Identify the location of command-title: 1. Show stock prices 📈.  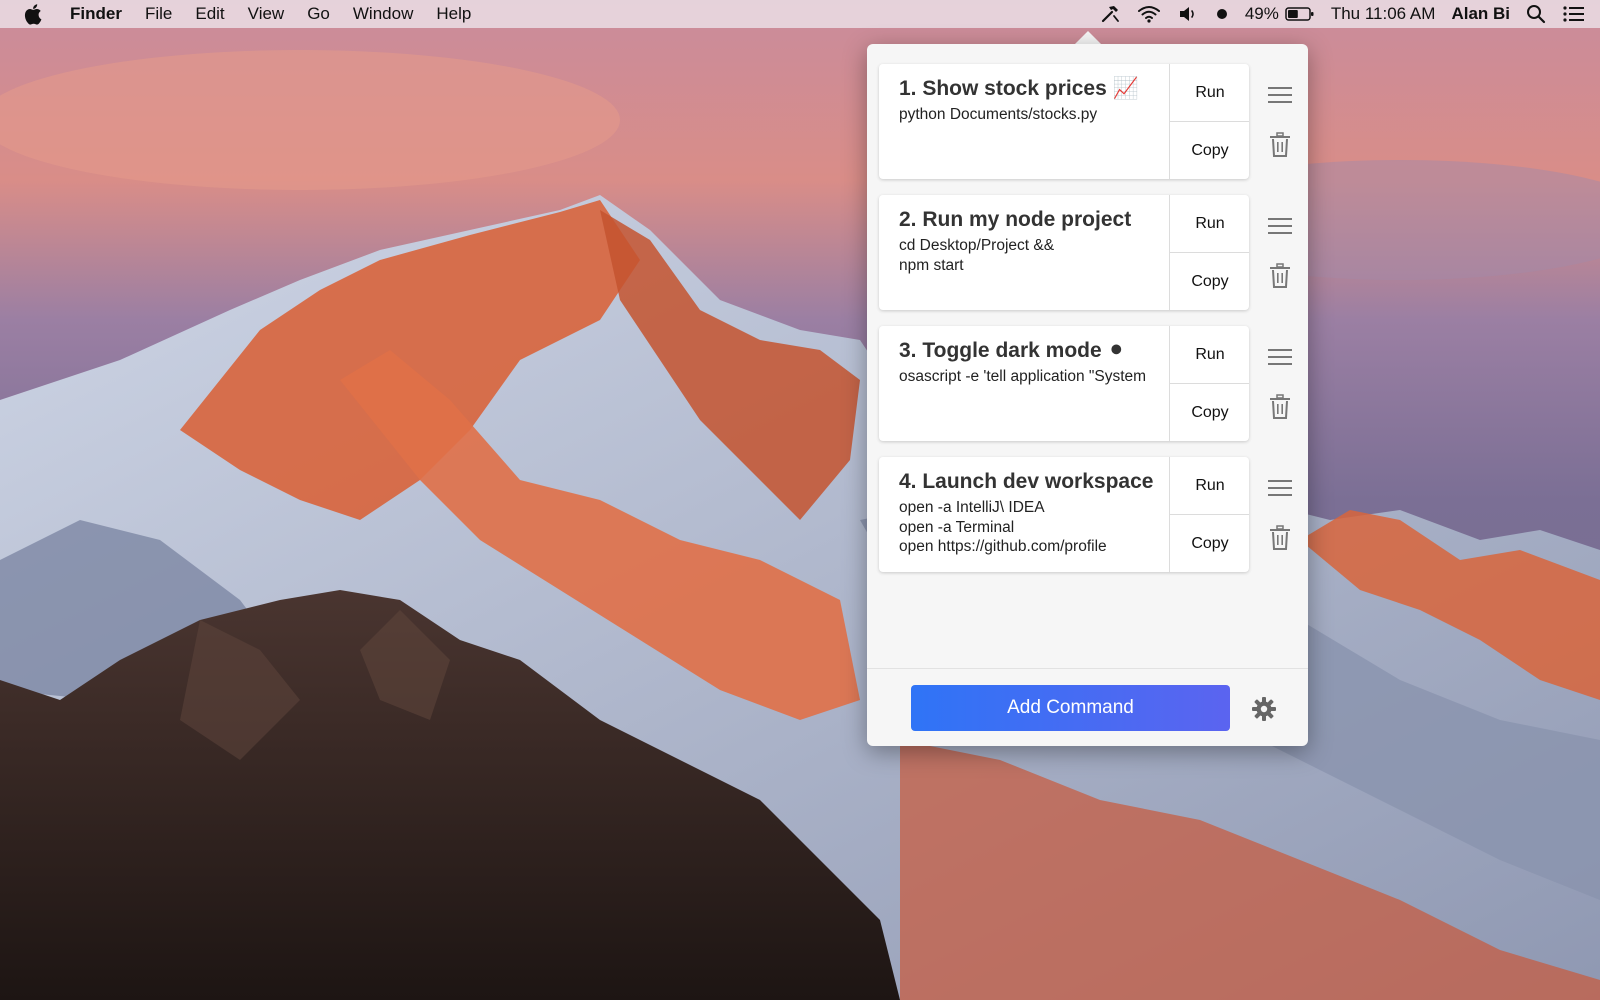
(1019, 88).